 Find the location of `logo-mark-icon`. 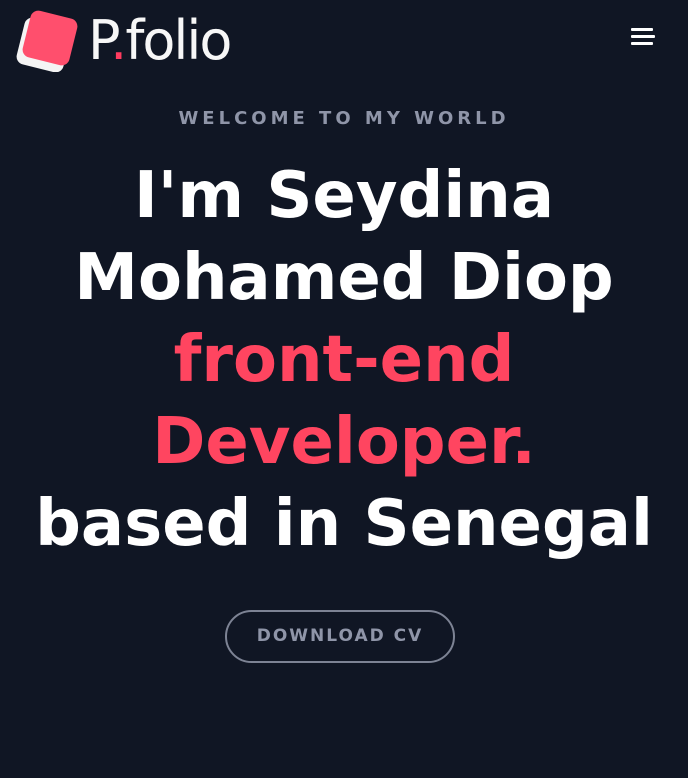

logo-mark-icon is located at coordinates (47, 41).